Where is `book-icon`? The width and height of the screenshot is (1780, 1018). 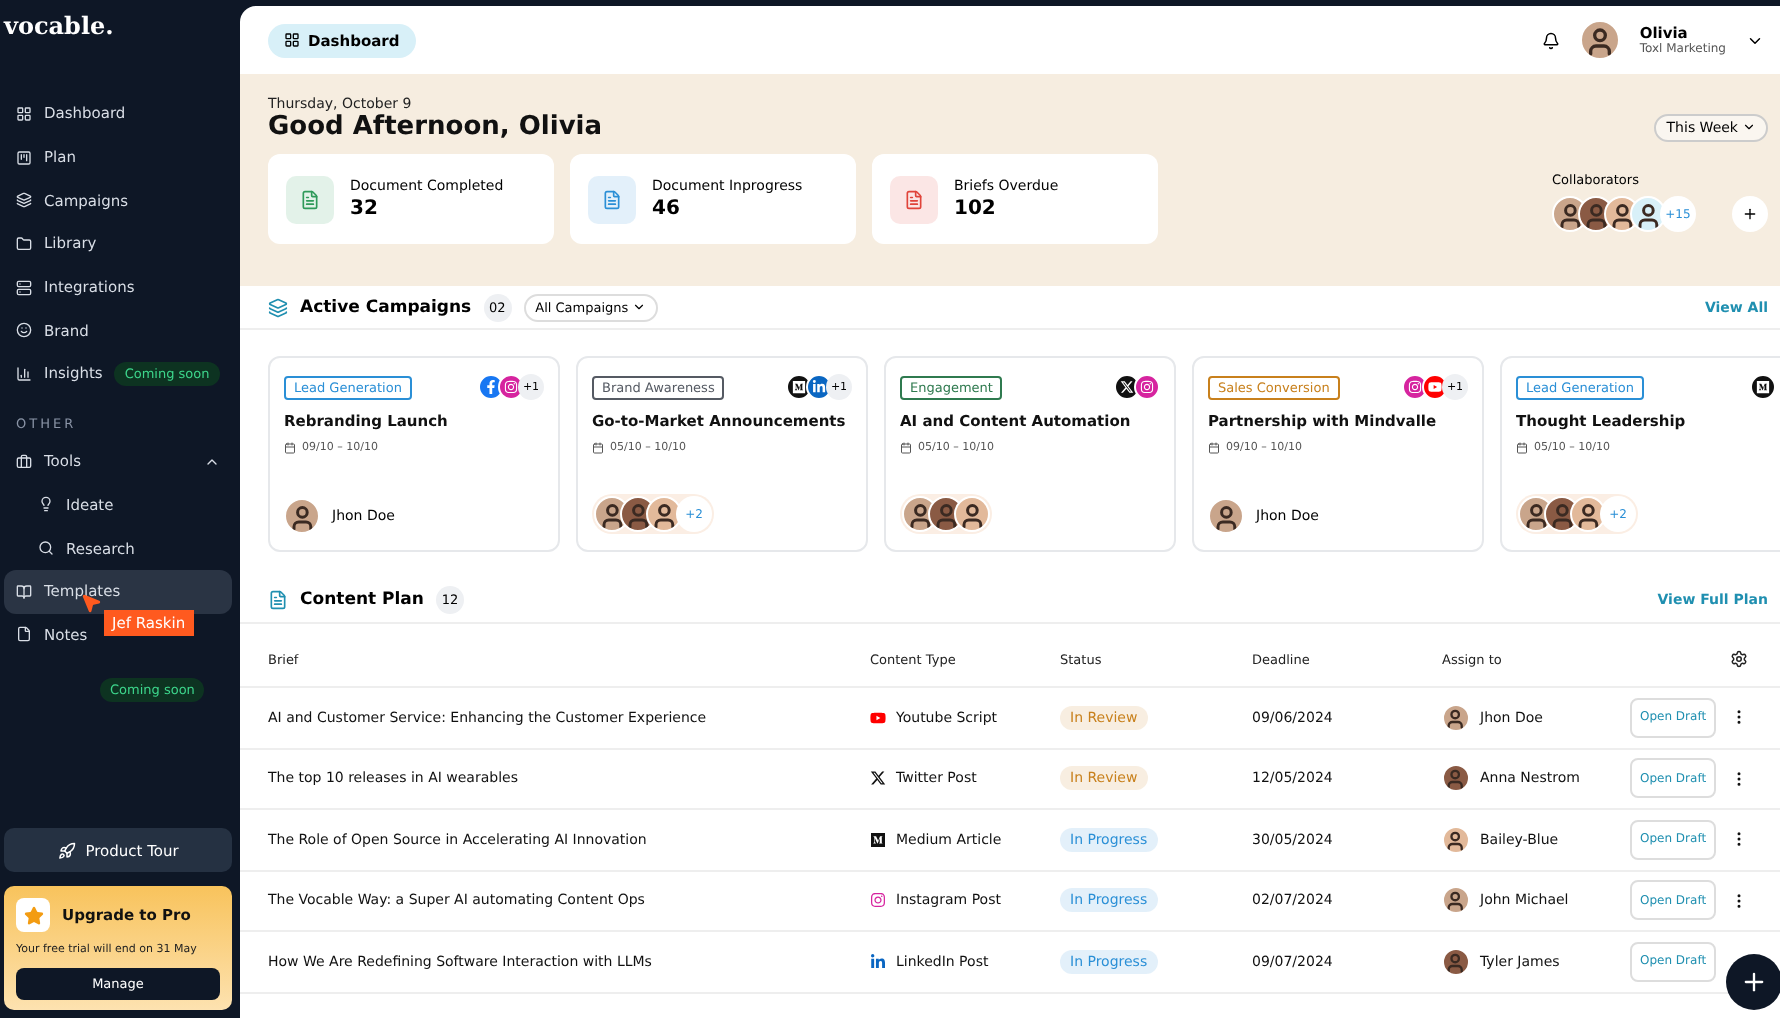 book-icon is located at coordinates (24, 591).